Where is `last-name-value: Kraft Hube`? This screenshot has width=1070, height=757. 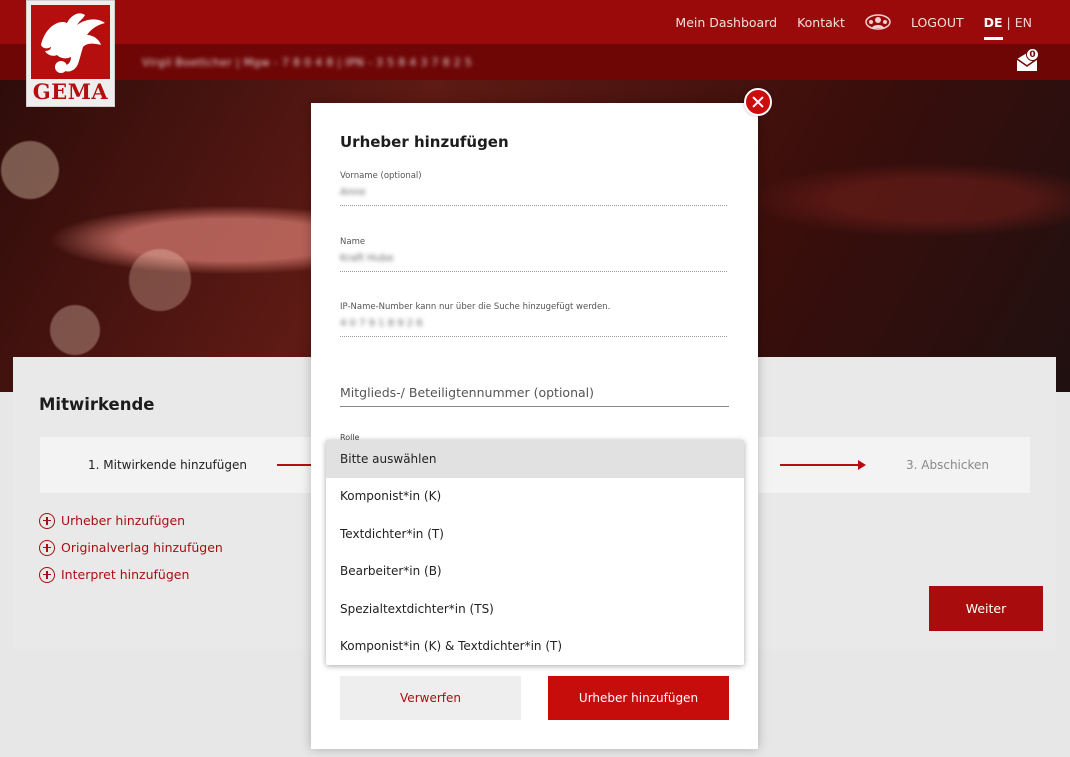
last-name-value: Kraft Hube is located at coordinates (367, 258).